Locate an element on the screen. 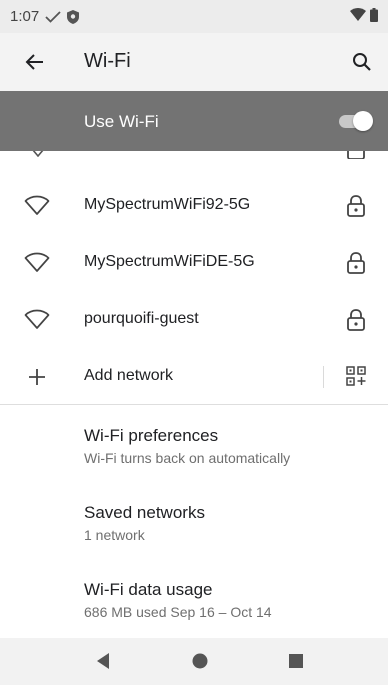 This screenshot has width=388, height=685. wifi-signal-icon is located at coordinates (358, 16).